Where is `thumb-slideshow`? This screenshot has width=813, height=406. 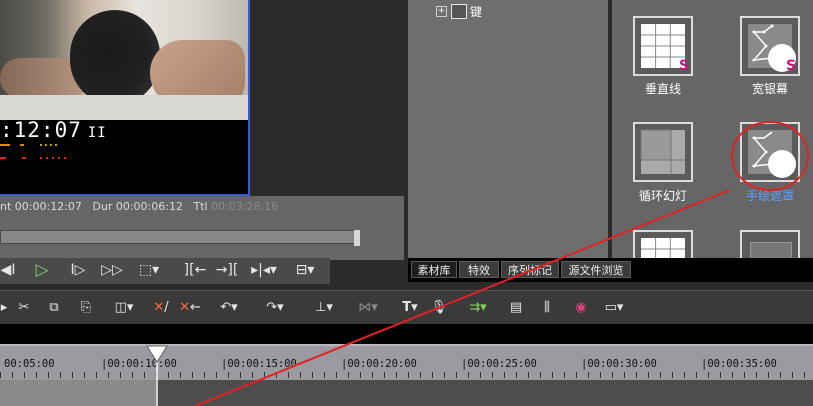 thumb-slideshow is located at coordinates (663, 152).